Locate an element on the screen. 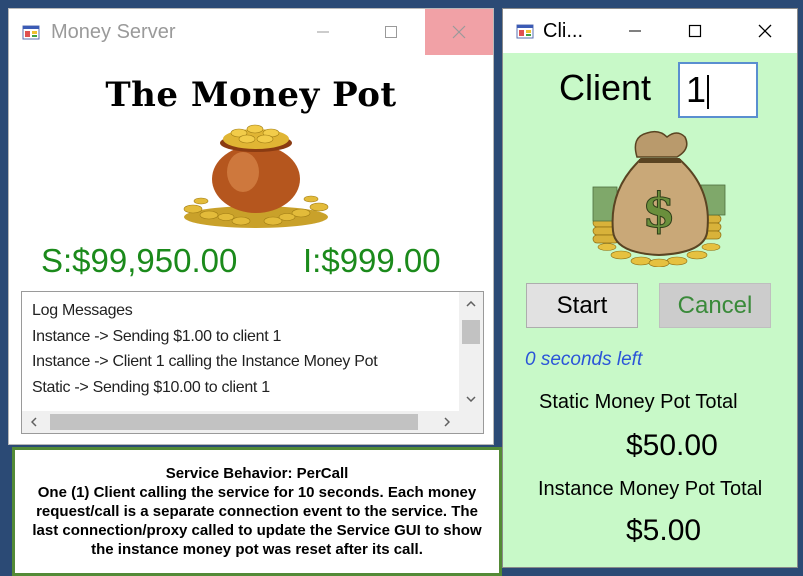  money-pot-heading: The Money Pot is located at coordinates (251, 95).